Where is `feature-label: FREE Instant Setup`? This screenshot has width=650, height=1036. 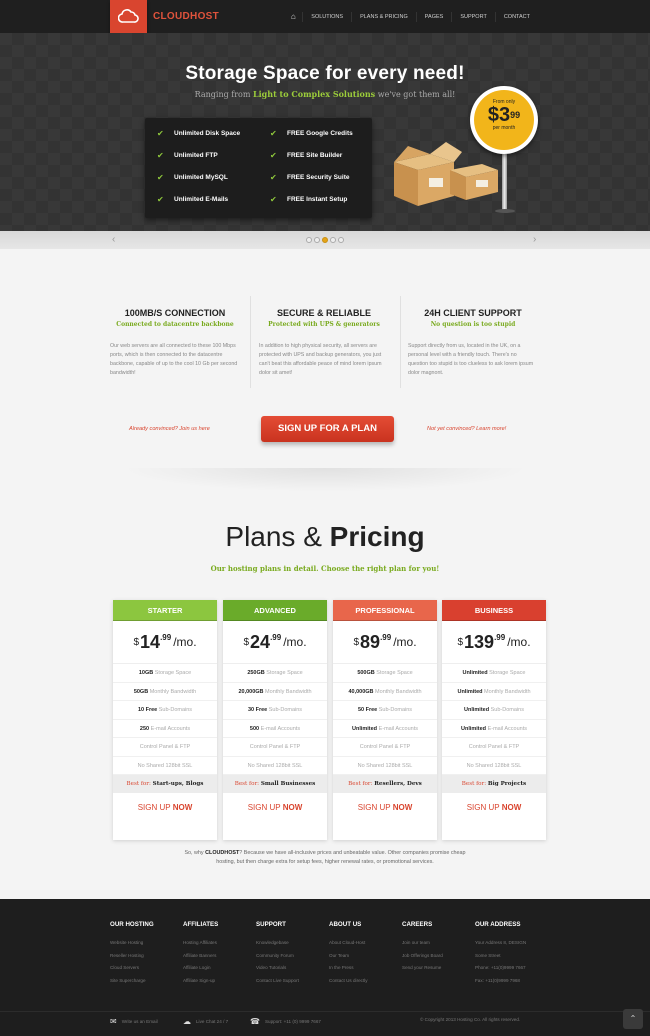
feature-label: FREE Instant Setup is located at coordinates (317, 199).